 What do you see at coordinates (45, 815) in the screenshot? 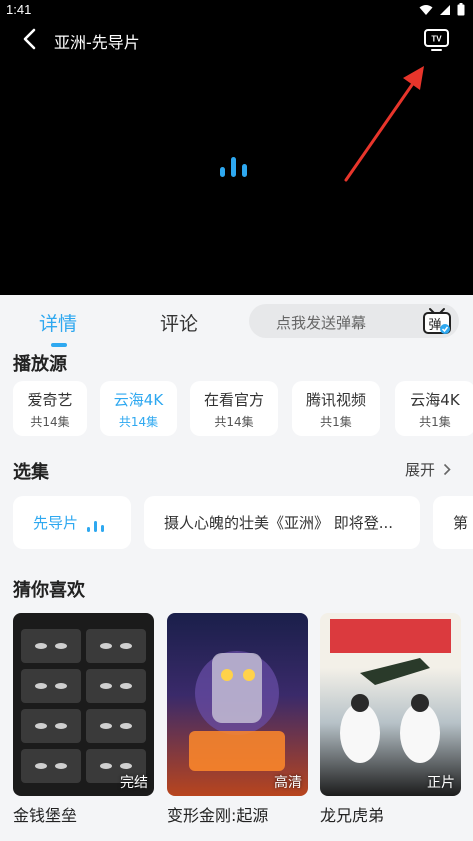
I see `recommend-title-text: 金钱堡垒` at bounding box center [45, 815].